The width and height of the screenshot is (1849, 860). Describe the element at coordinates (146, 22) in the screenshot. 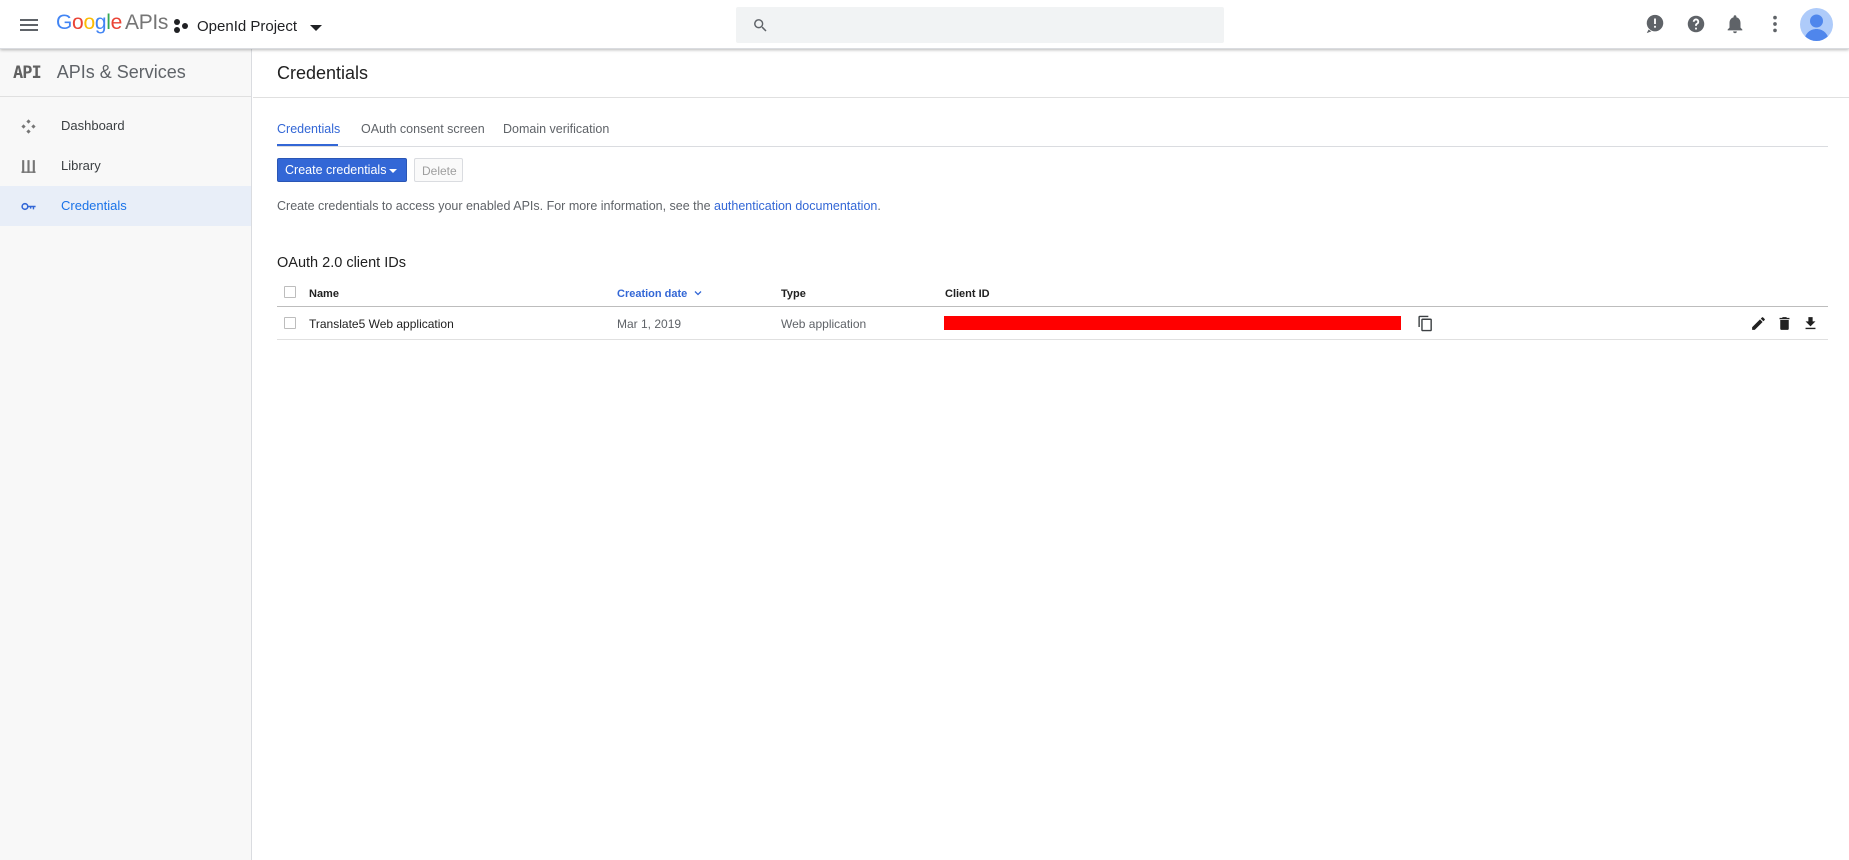

I see `logo-apis: APIs` at that location.